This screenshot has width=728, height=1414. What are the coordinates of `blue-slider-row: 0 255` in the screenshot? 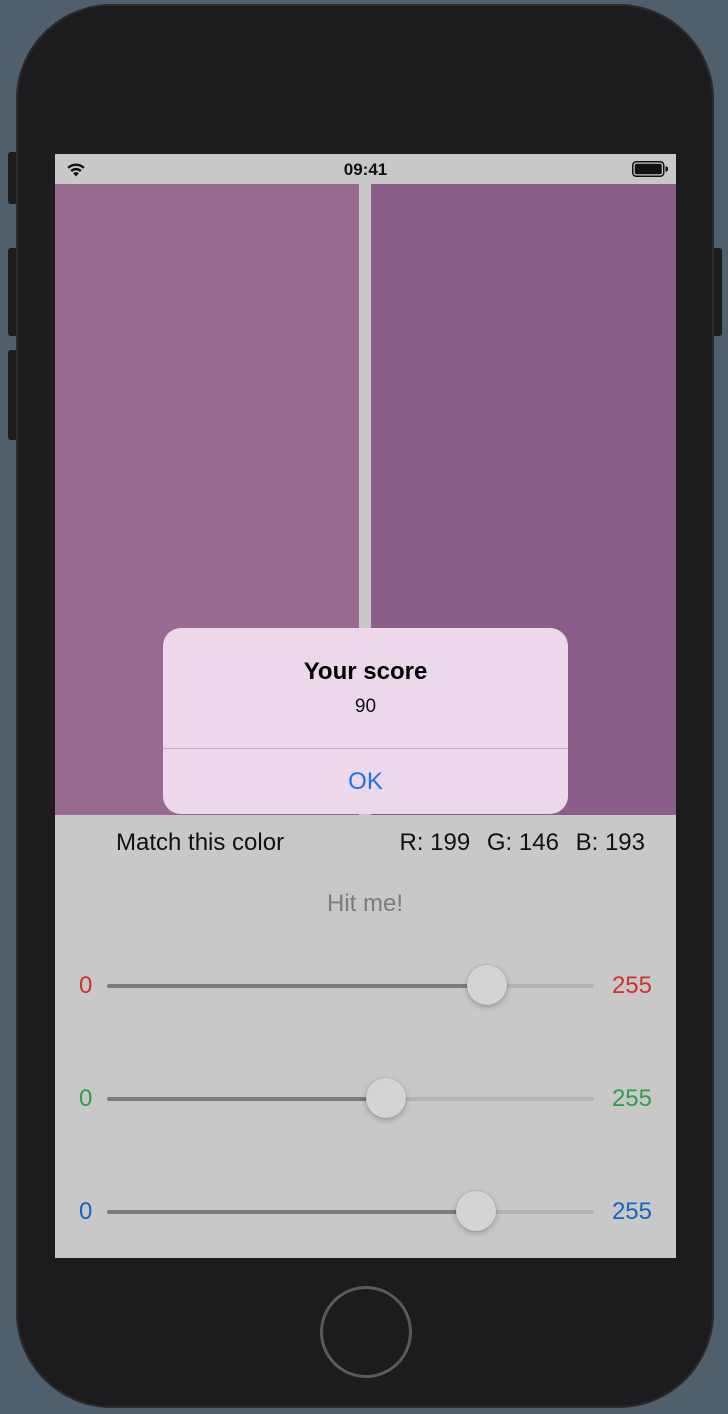 It's located at (365, 1211).